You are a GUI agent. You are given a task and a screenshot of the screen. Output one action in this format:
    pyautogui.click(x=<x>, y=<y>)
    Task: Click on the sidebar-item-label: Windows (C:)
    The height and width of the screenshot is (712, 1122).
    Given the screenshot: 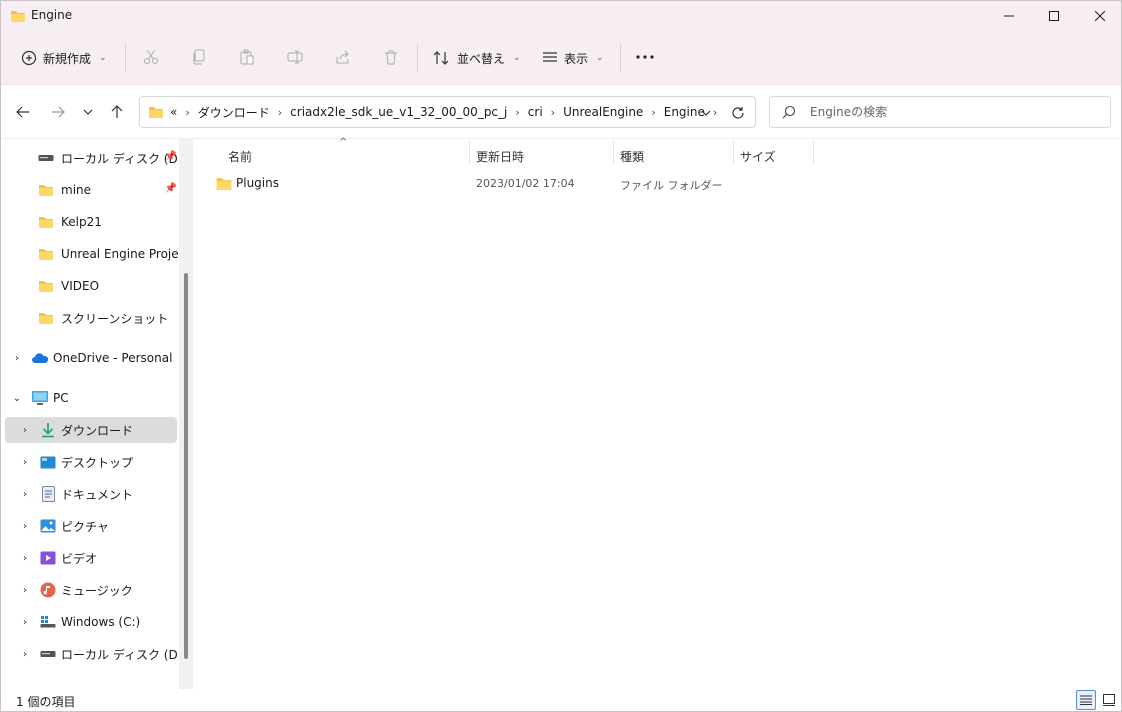 What is the action you would take?
    pyautogui.click(x=101, y=622)
    